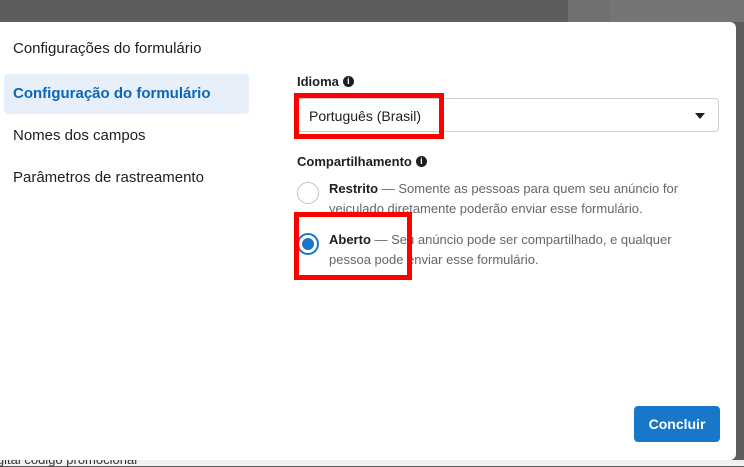 This screenshot has height=467, width=744. I want to click on sharing-label: Compartilhamento i, so click(362, 161).